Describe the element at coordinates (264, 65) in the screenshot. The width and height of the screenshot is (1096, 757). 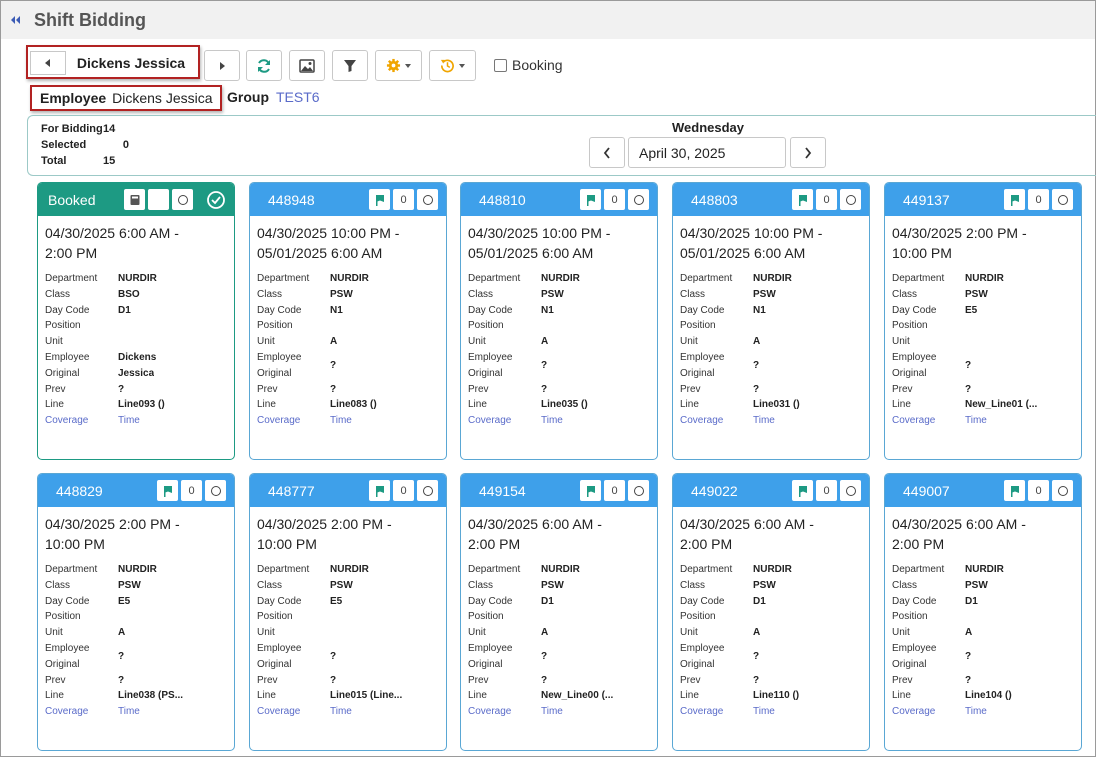
I see `refresh-button` at that location.